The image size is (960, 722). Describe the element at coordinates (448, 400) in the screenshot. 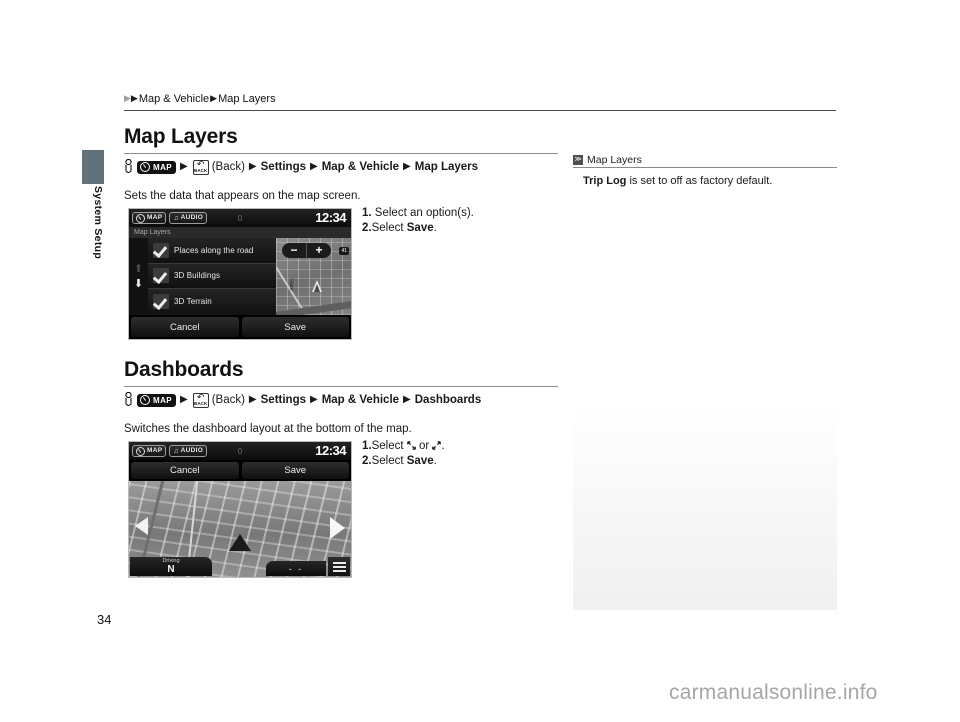

I see `nav-step-dashboards: Dashboards` at that location.